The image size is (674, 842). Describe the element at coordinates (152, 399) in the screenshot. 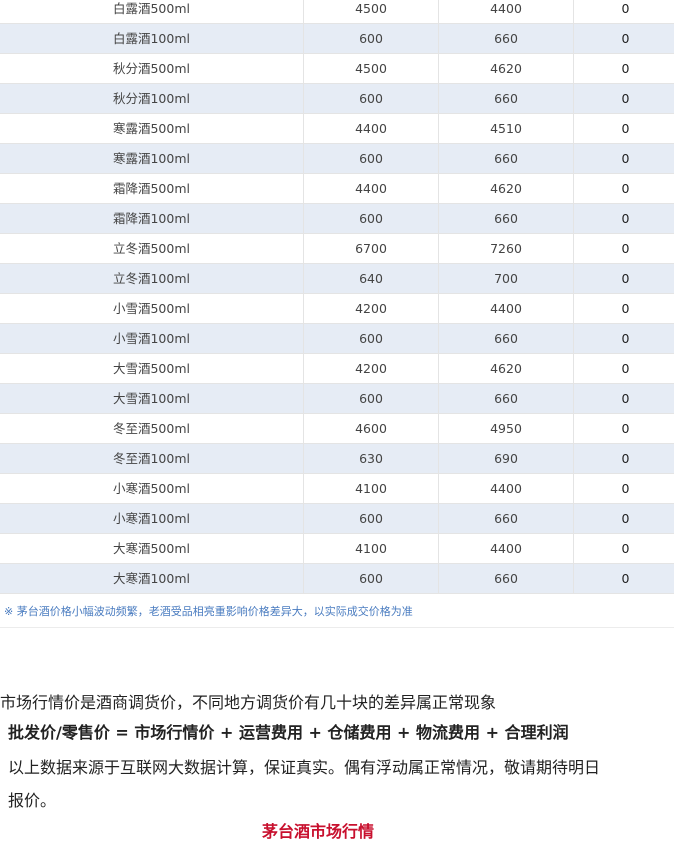

I see `product-name-cell: 大雪酒100ml` at that location.